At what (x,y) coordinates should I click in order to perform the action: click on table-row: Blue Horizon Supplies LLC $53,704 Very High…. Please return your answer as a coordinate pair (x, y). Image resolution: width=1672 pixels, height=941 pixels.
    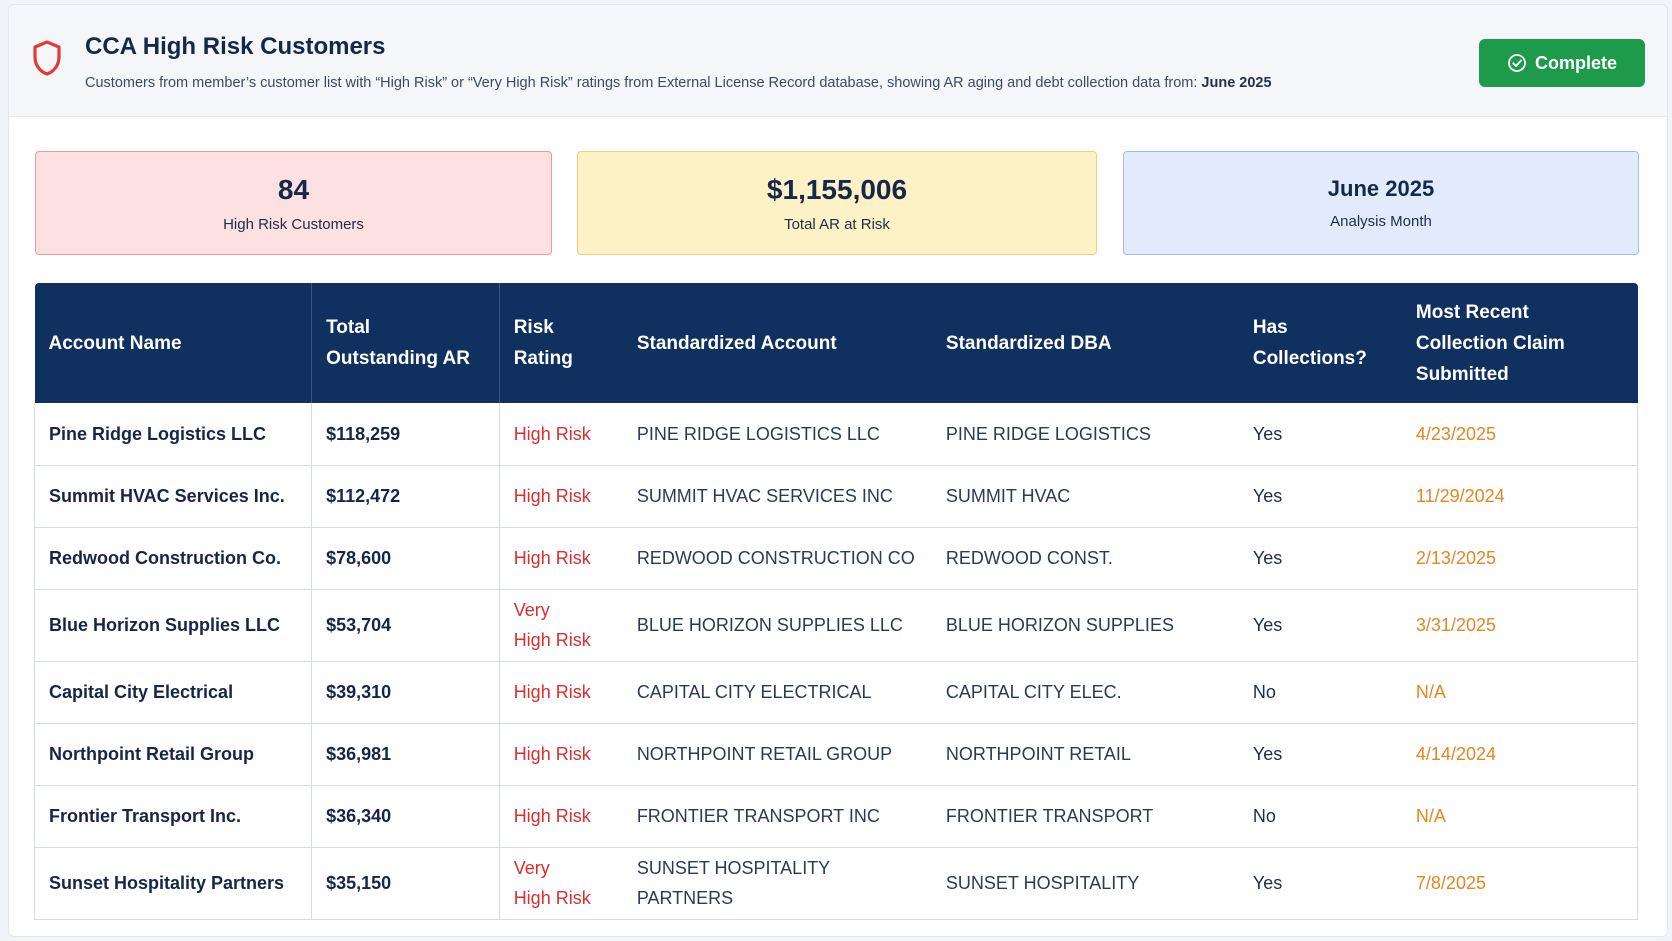
    Looking at the image, I should click on (835, 625).